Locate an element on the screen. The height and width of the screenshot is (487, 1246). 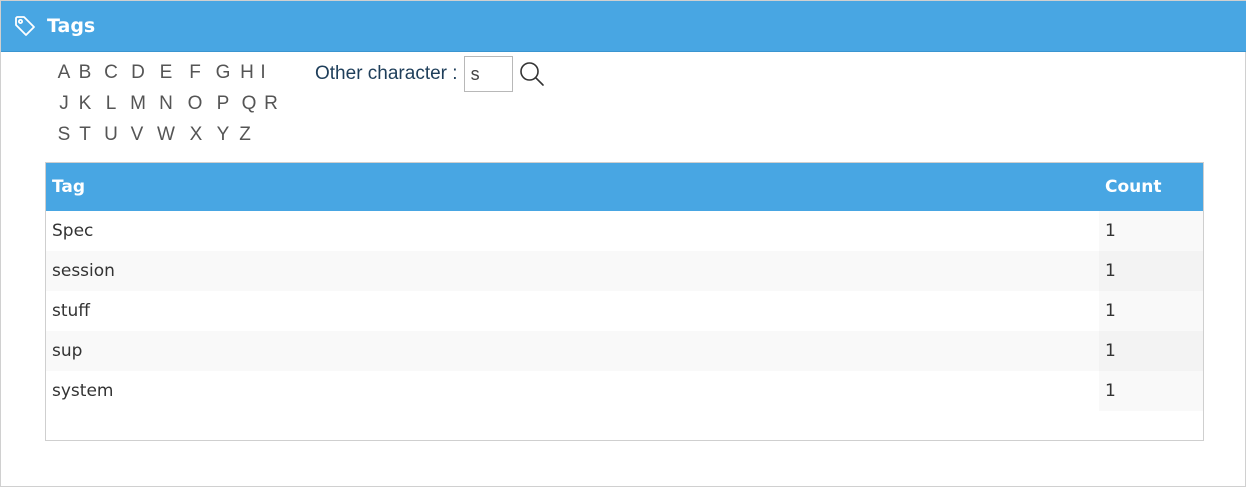
letter-link-e: E is located at coordinates (166, 73).